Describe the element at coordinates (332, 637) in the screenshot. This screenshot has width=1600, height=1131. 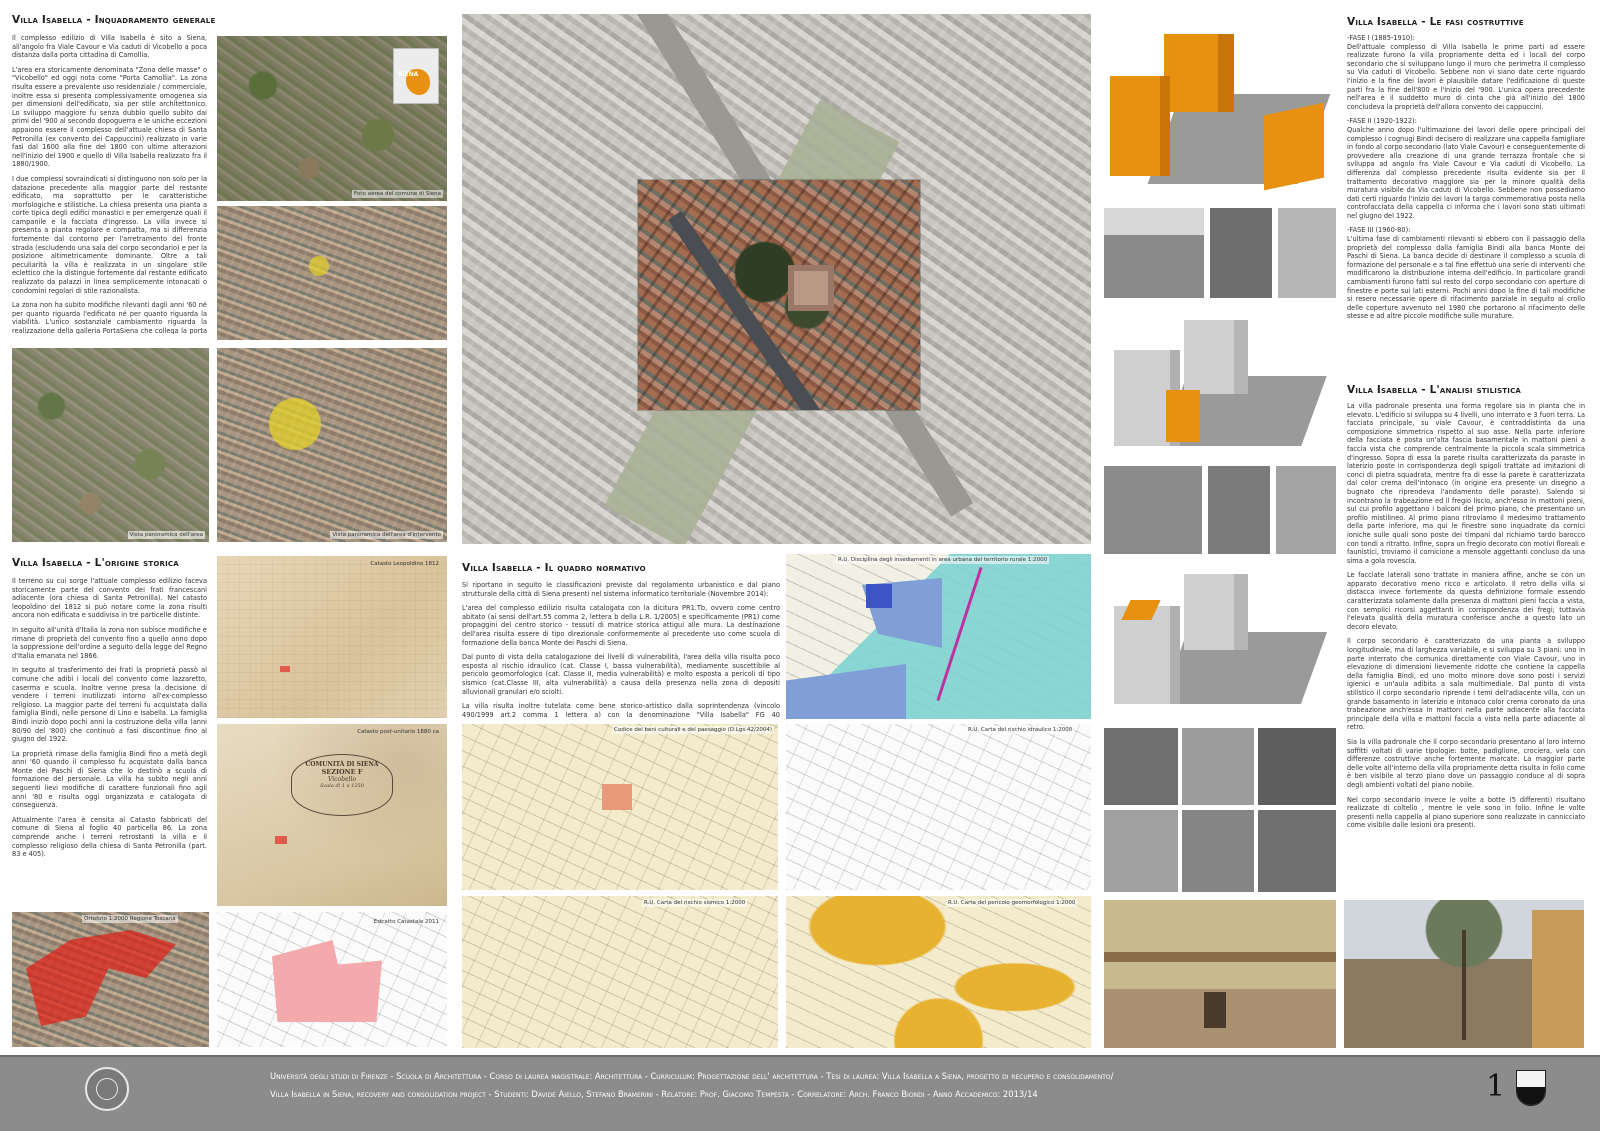
I see `map-catasto-leopoldino: Catasto Leopoldino 1812` at that location.